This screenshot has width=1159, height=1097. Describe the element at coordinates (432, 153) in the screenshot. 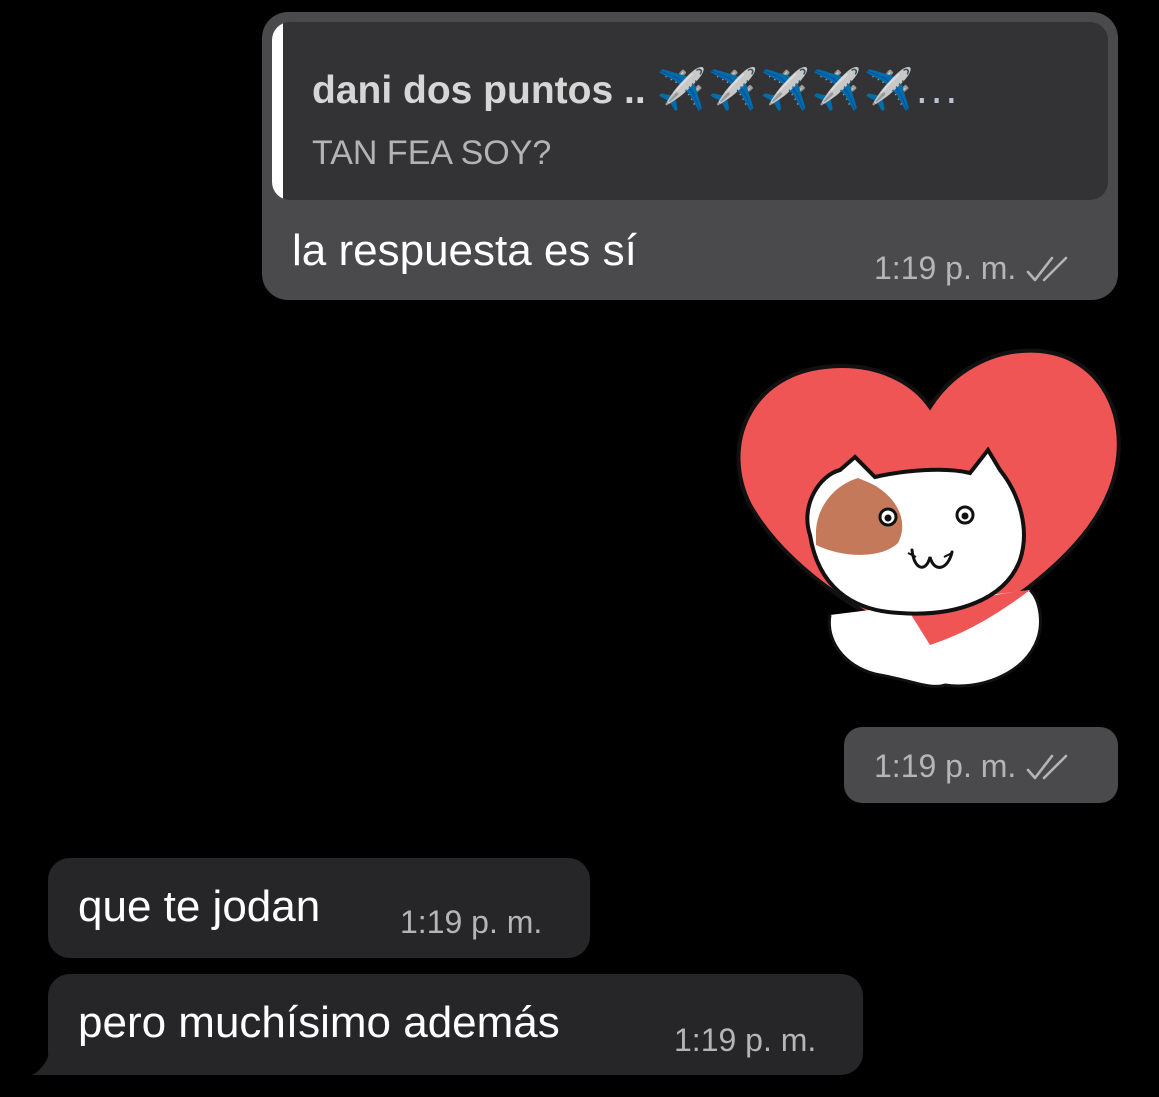

I see `quoted-text: TAN FEA SOY?` at that location.